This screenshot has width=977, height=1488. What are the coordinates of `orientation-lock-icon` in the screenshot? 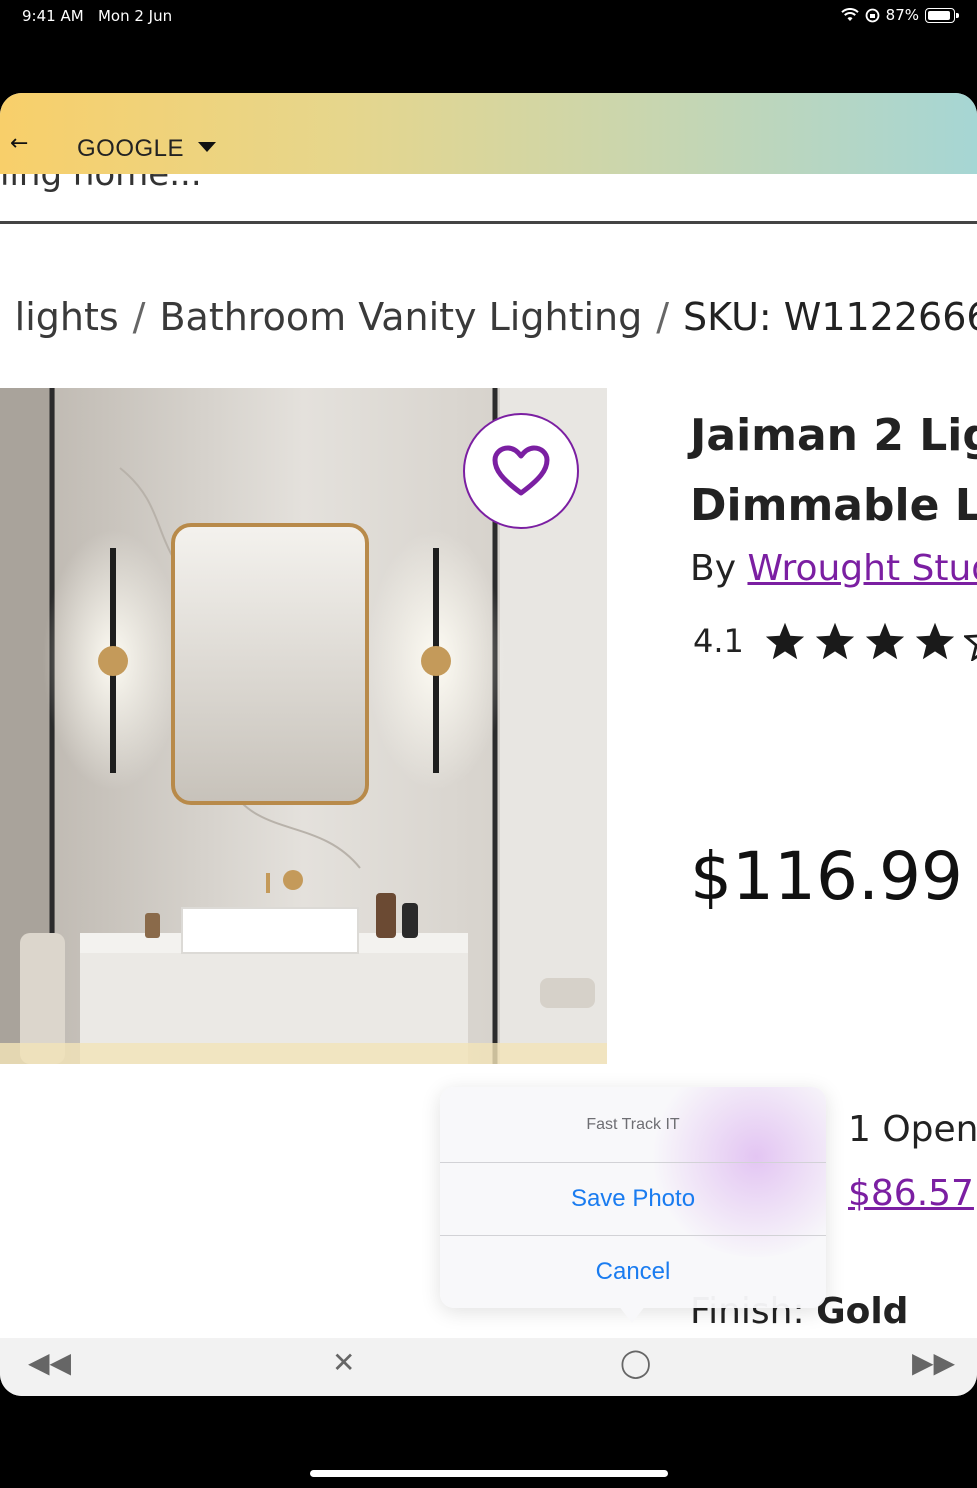 It's located at (872, 15).